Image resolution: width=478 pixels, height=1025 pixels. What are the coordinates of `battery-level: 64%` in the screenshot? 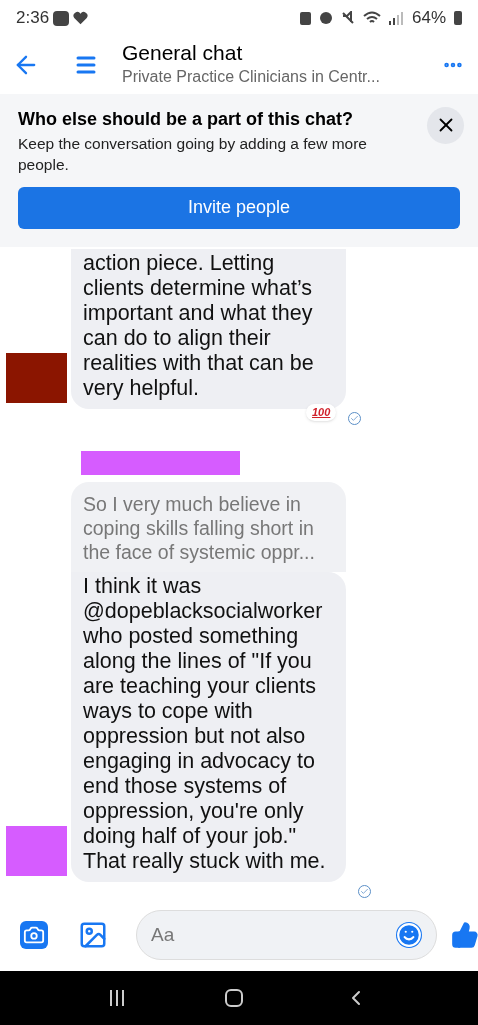 It's located at (428, 18).